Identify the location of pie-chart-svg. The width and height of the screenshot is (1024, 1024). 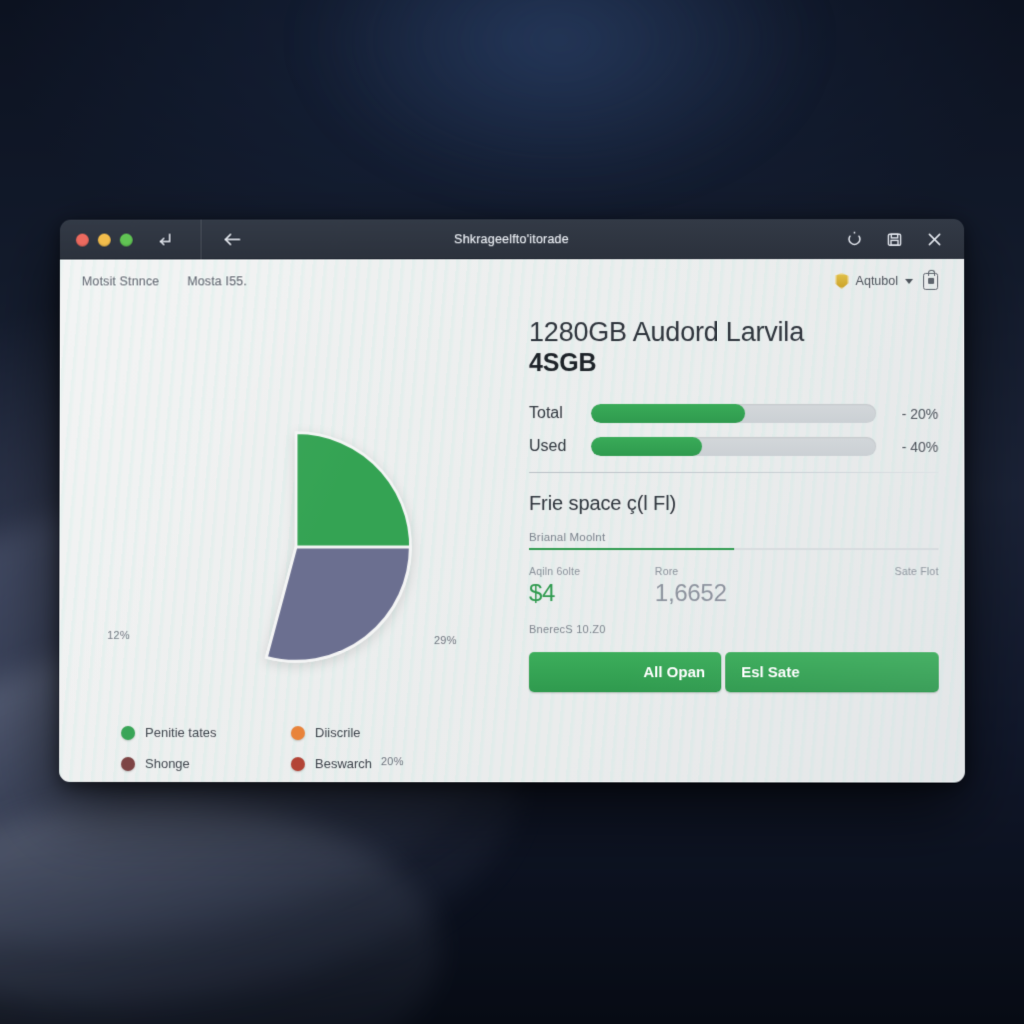
(338, 547).